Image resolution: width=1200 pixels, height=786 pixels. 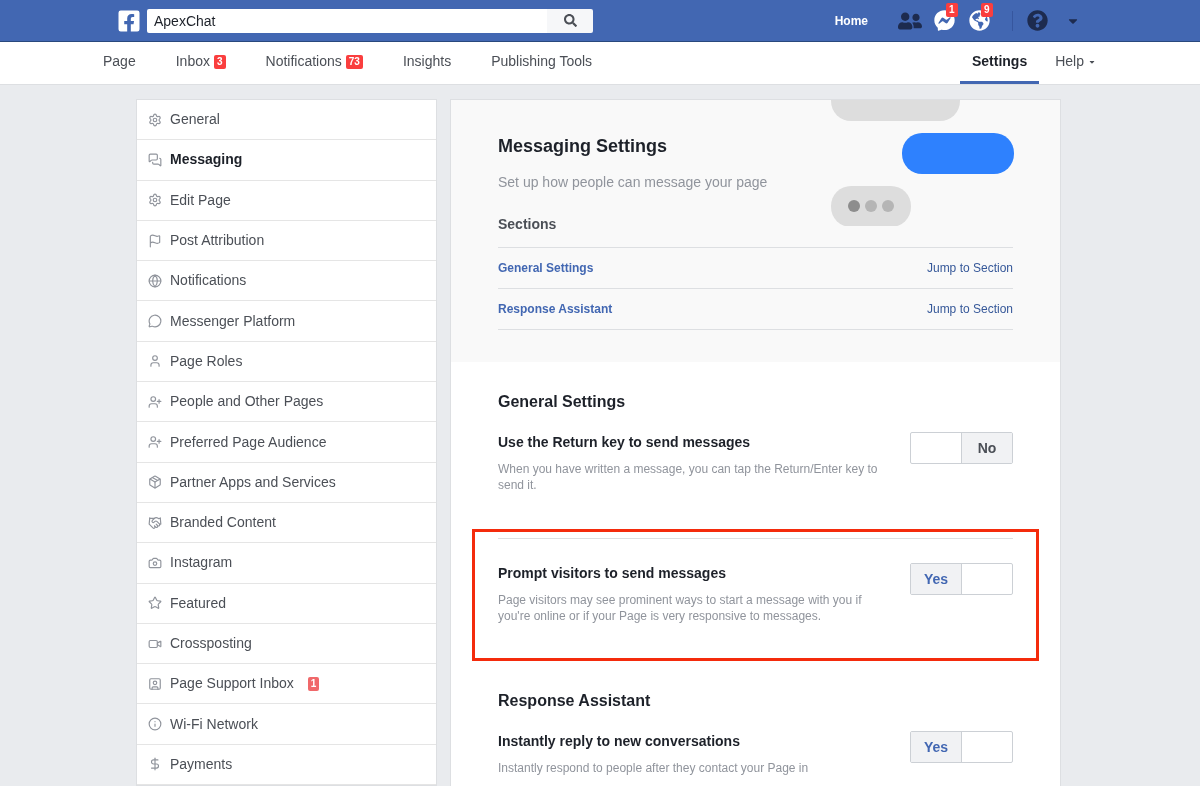 I want to click on nav-tab: Page, so click(x=119, y=63).